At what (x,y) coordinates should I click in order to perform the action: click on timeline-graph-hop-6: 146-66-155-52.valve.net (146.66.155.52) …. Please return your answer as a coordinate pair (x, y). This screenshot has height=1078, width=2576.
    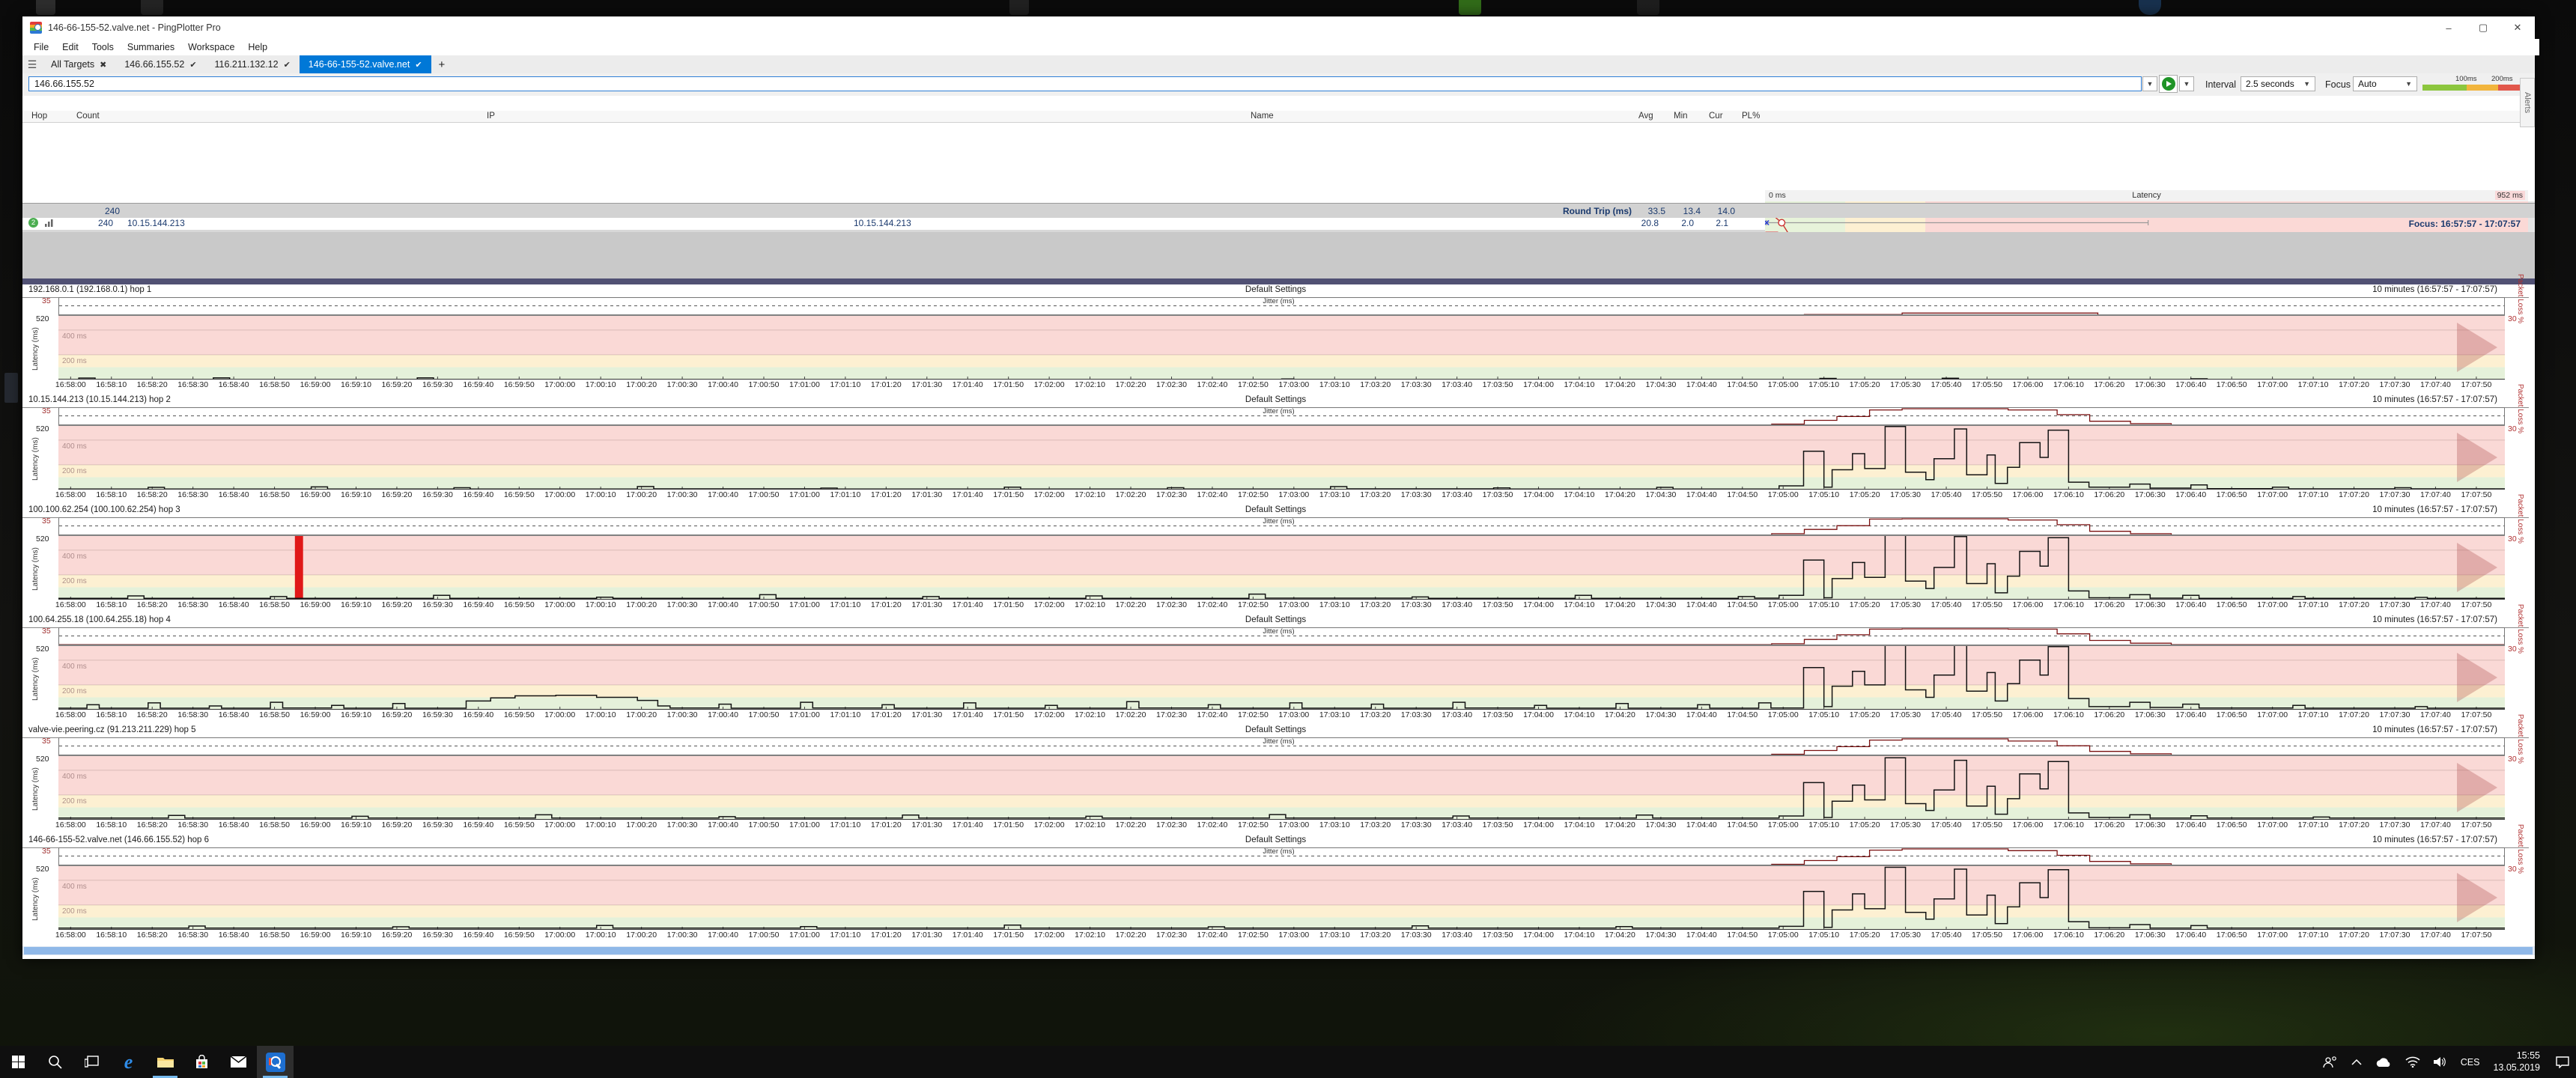
    Looking at the image, I should click on (1278, 884).